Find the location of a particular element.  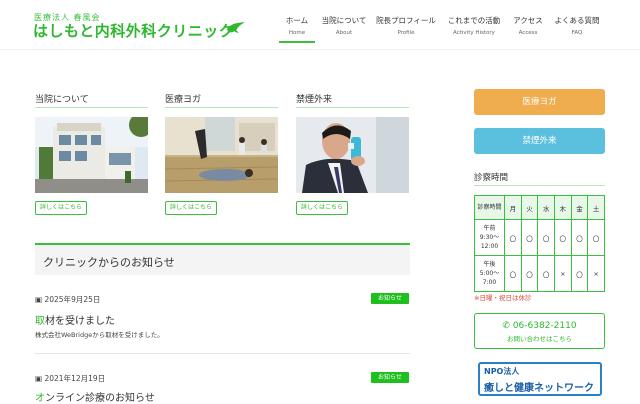

day-wed: 水 is located at coordinates (546, 207).